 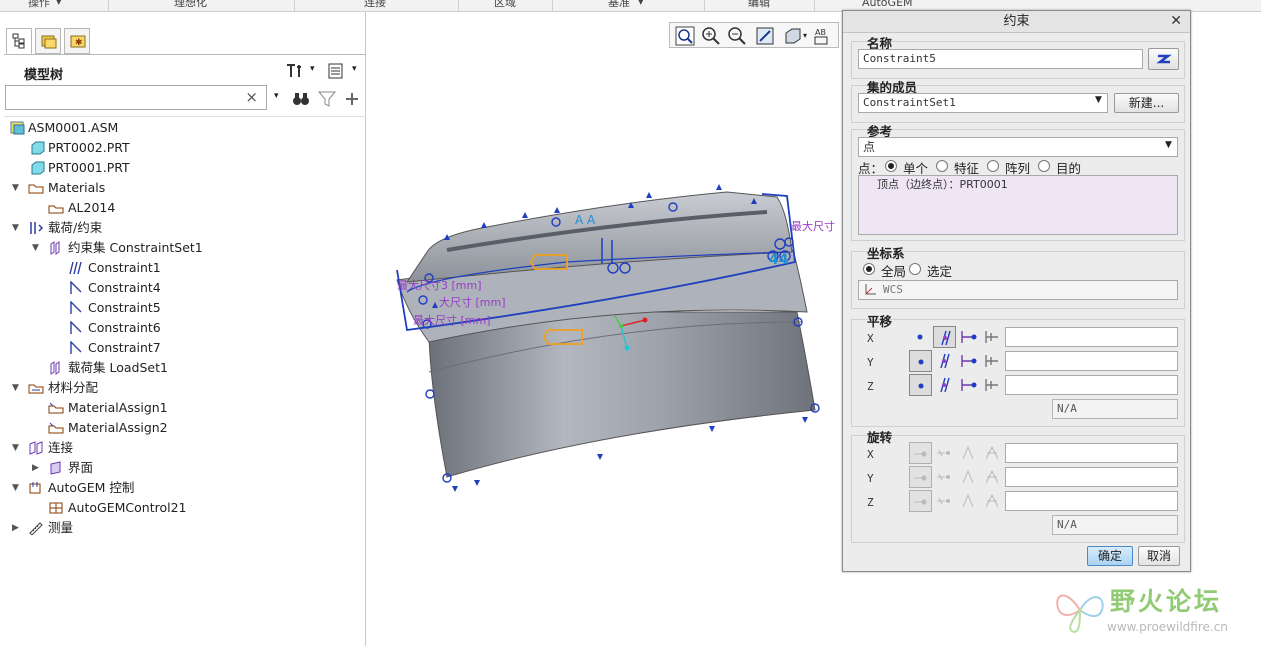 What do you see at coordinates (55, 248) in the screenshot?
I see `constraint-set-icon` at bounding box center [55, 248].